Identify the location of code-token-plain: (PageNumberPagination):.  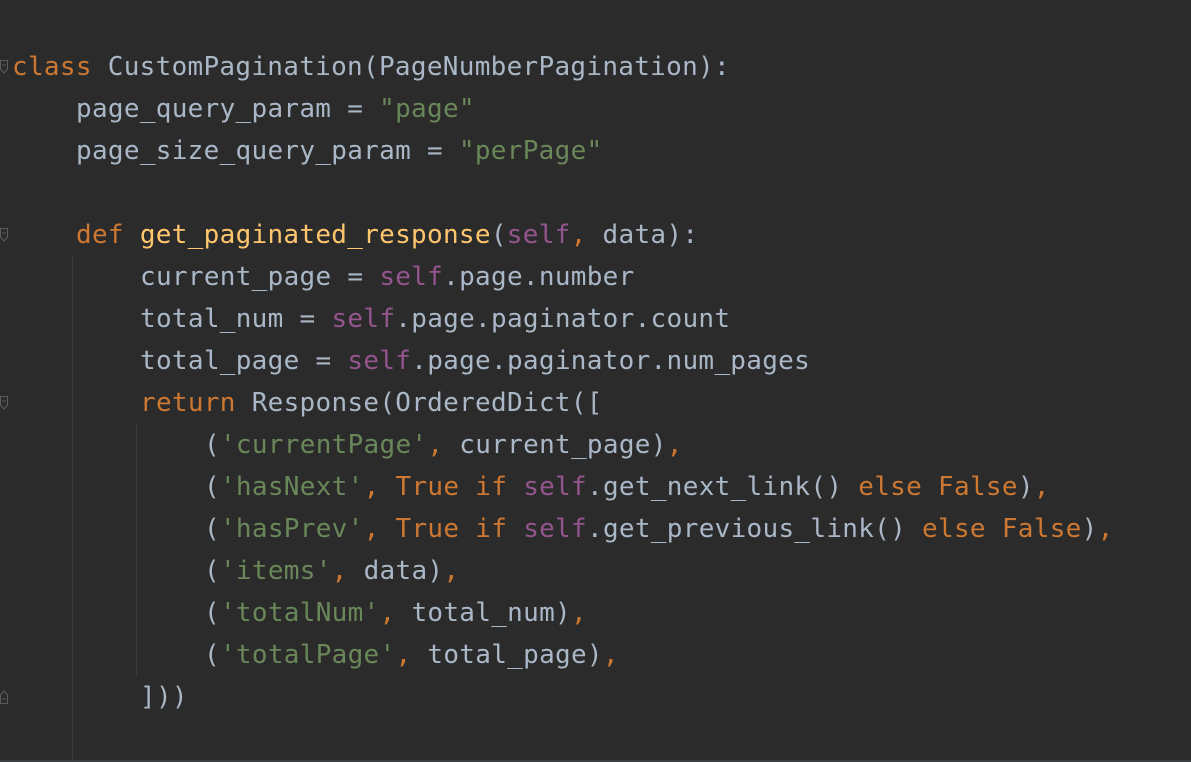
(546, 67).